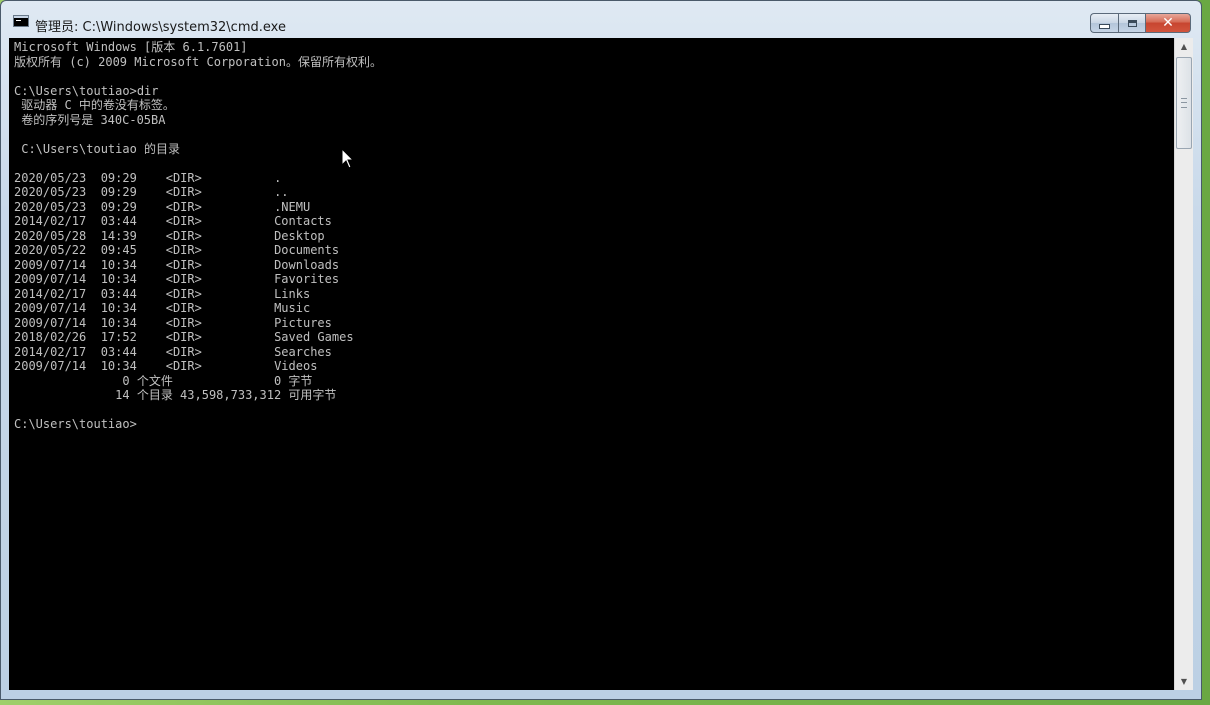 This screenshot has width=1210, height=705. What do you see at coordinates (173, 322) in the screenshot?
I see `console-line: 2009/07/14 10:34 <DIR> Pictures` at bounding box center [173, 322].